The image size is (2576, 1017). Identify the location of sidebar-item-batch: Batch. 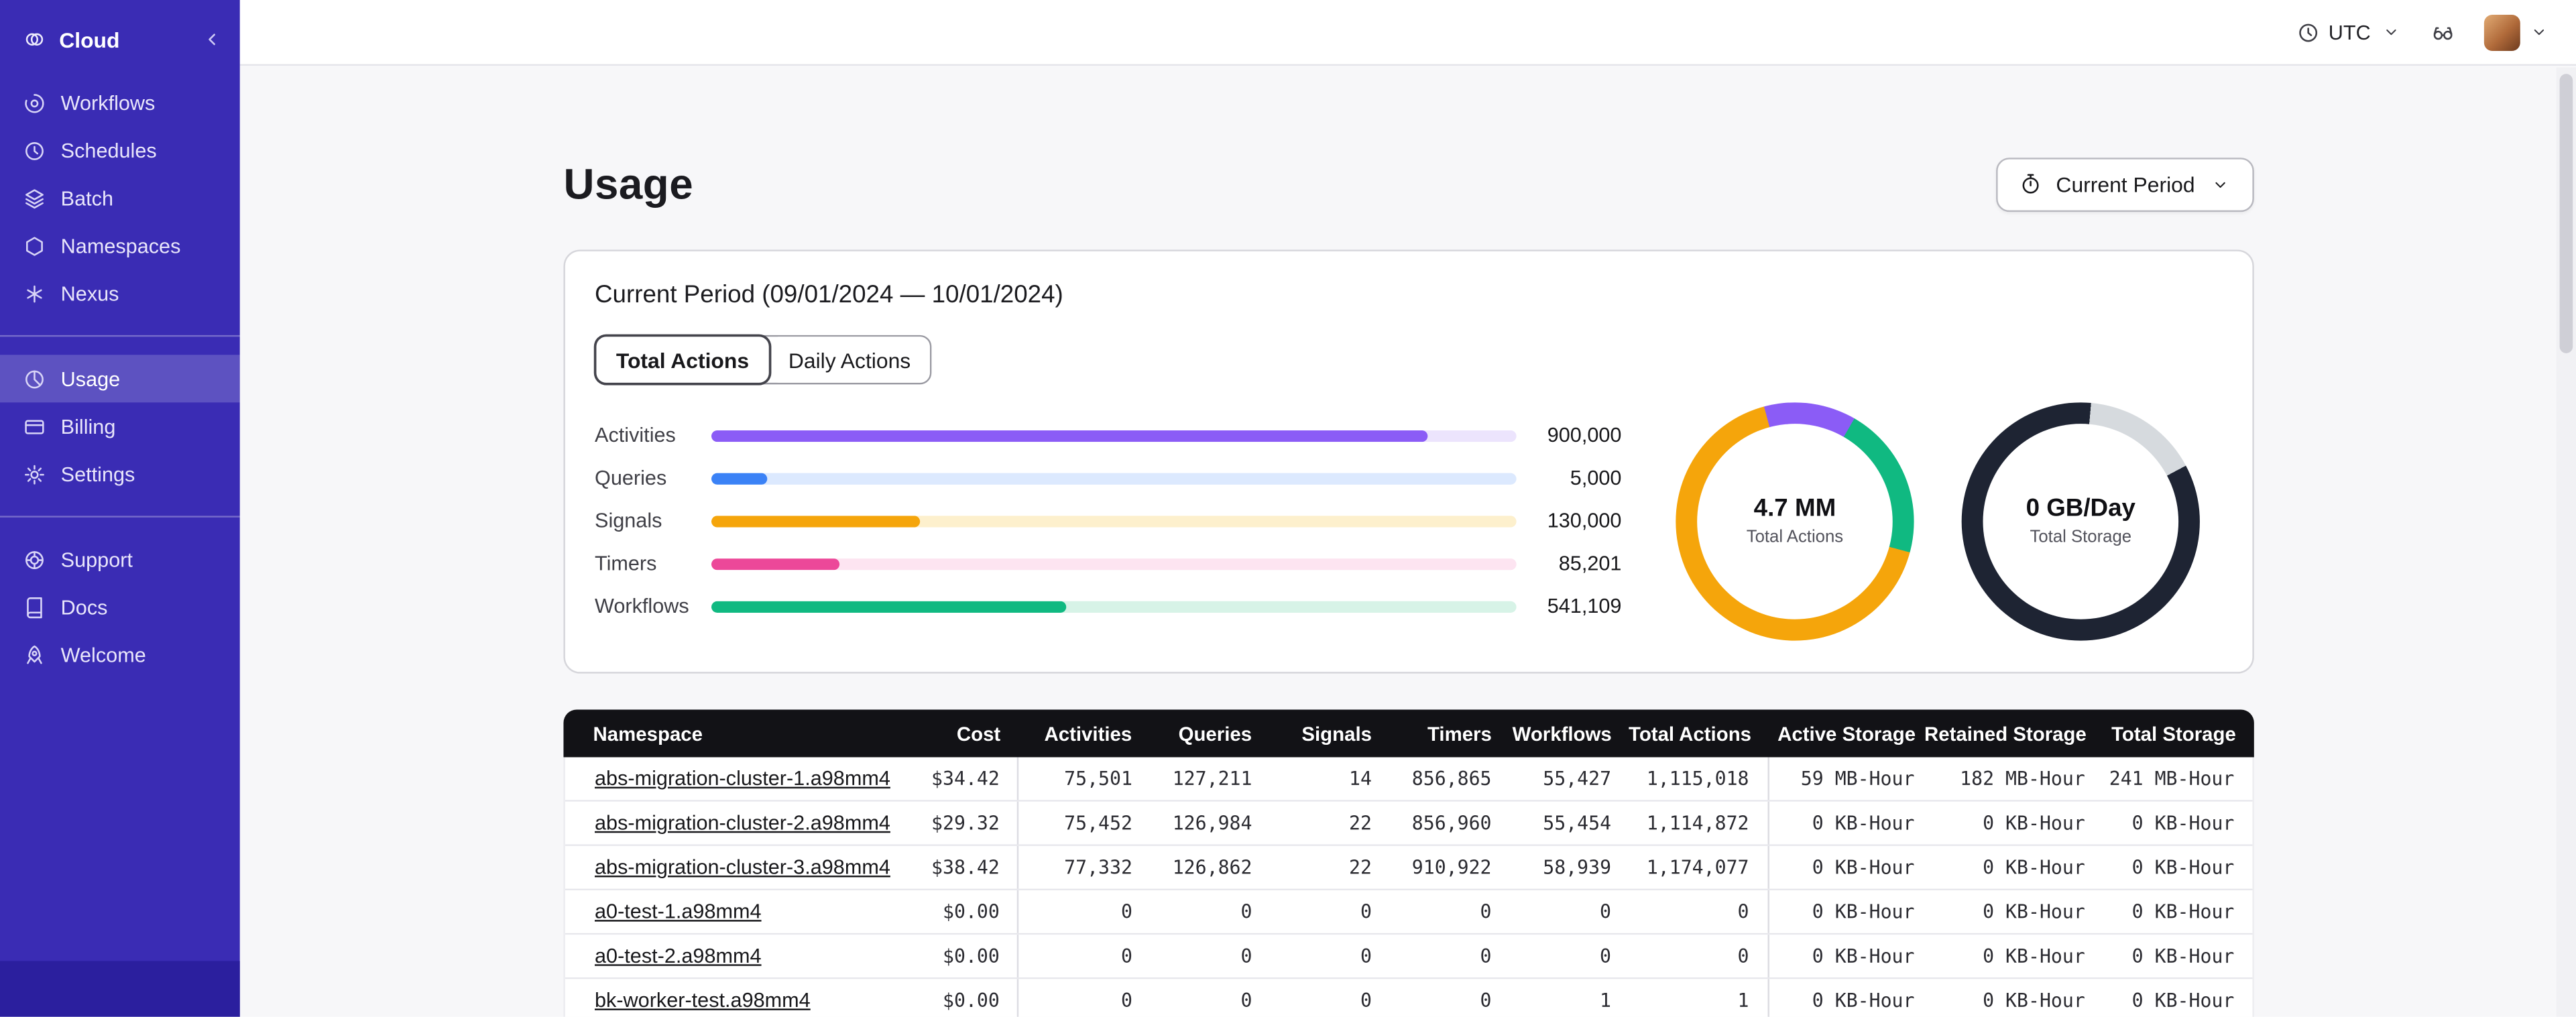
(120, 198).